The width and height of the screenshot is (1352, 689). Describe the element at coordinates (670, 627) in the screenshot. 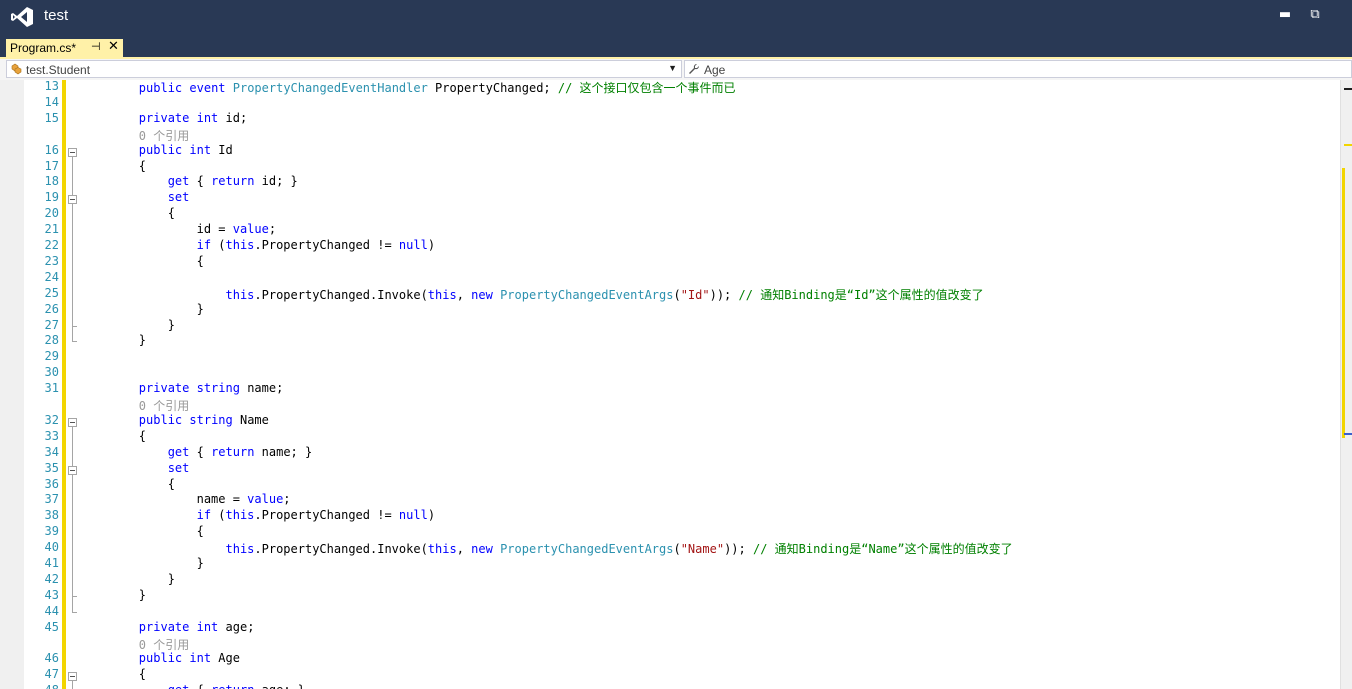

I see `code-line: 45 private int age;` at that location.